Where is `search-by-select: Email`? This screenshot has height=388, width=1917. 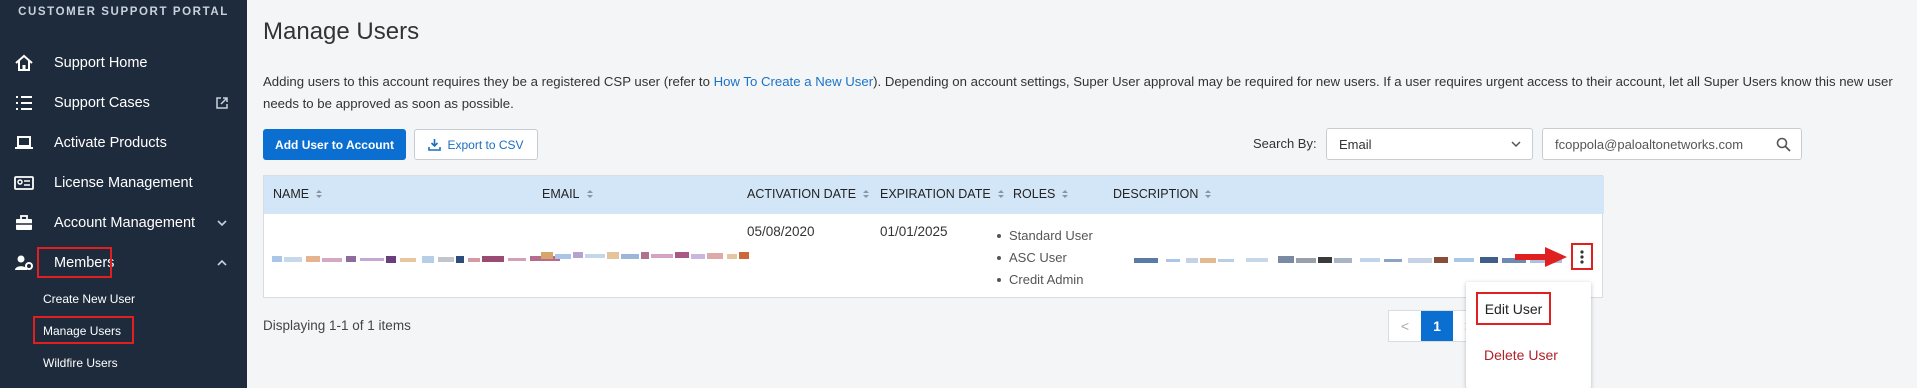 search-by-select: Email is located at coordinates (1429, 144).